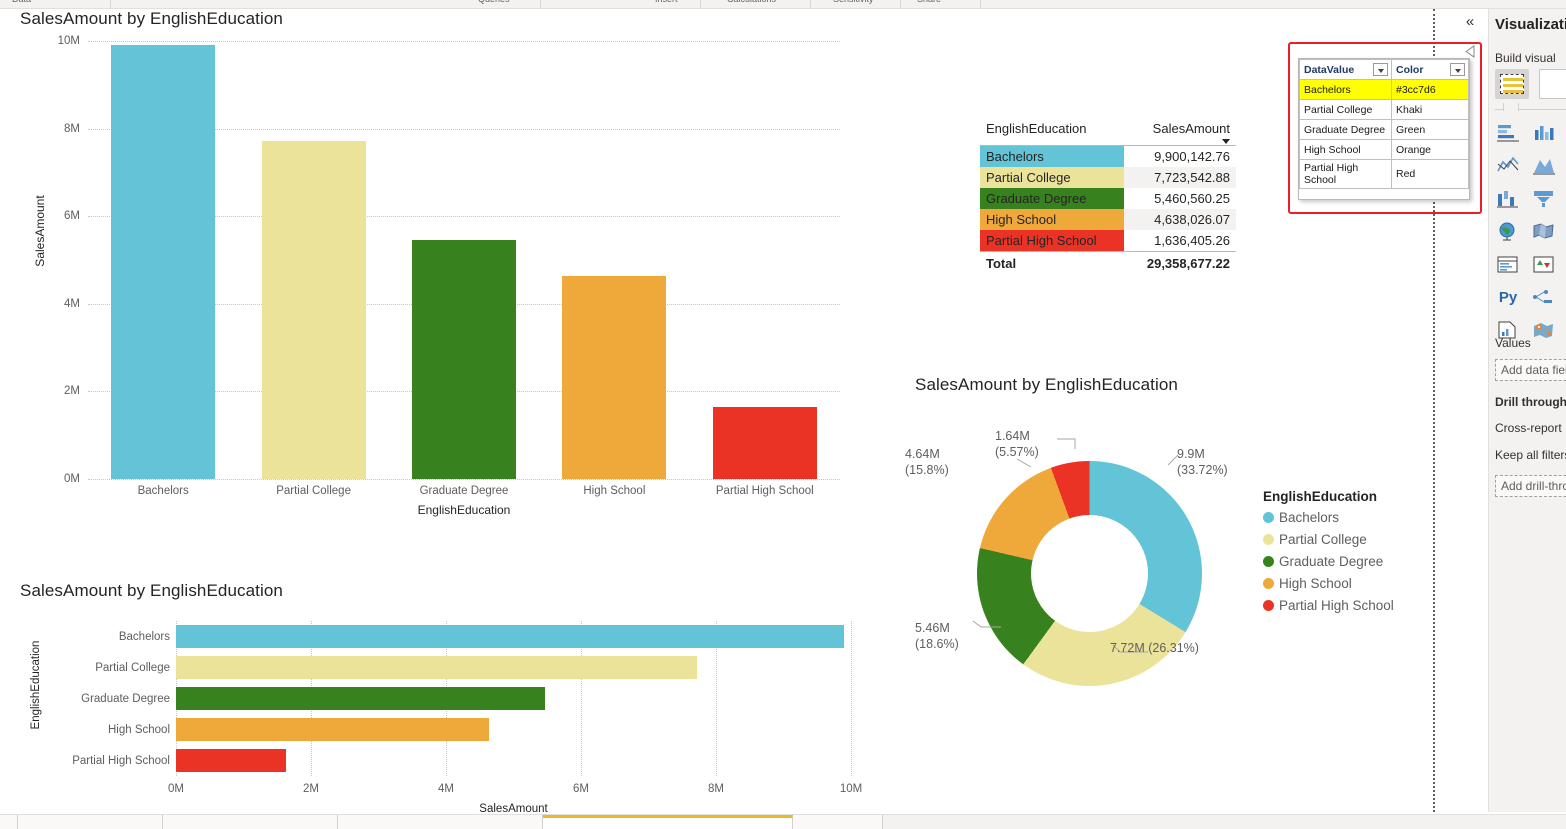  I want to click on table-row: High School 4,638,026.07, so click(1108, 219).